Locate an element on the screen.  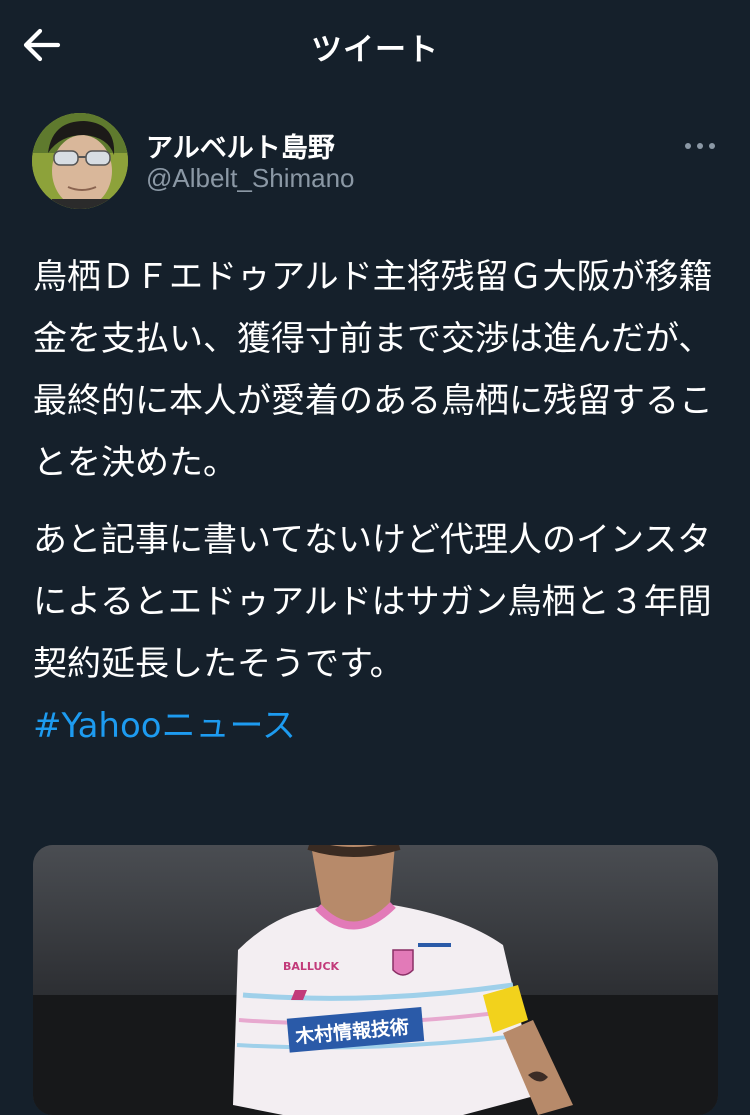
avatar-image is located at coordinates (80, 161).